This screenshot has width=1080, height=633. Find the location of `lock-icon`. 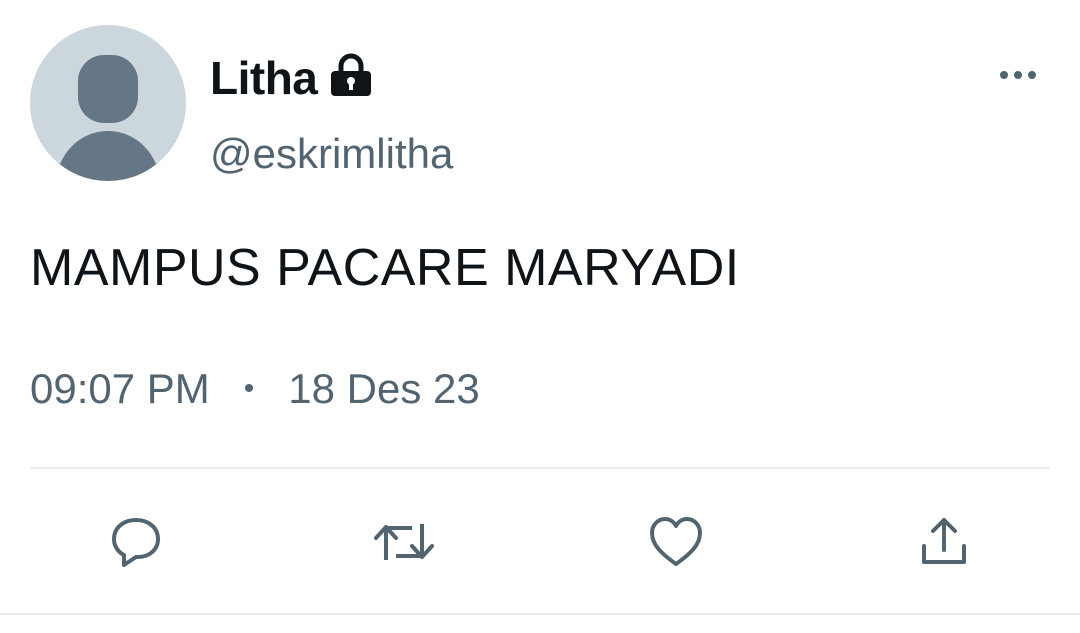

lock-icon is located at coordinates (351, 75).